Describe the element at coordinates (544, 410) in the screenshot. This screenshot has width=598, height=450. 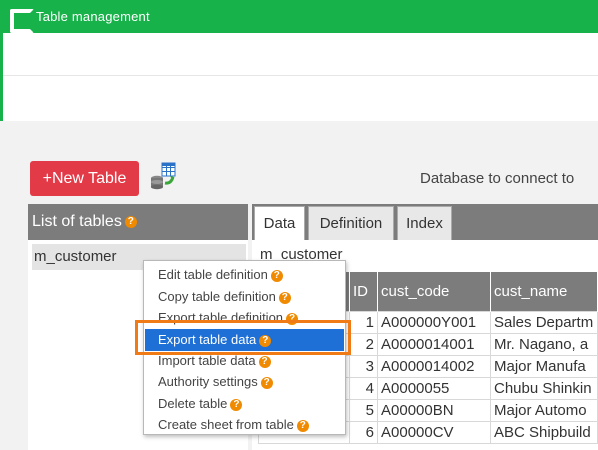
I see `cell-cust-name: Major Automo` at that location.